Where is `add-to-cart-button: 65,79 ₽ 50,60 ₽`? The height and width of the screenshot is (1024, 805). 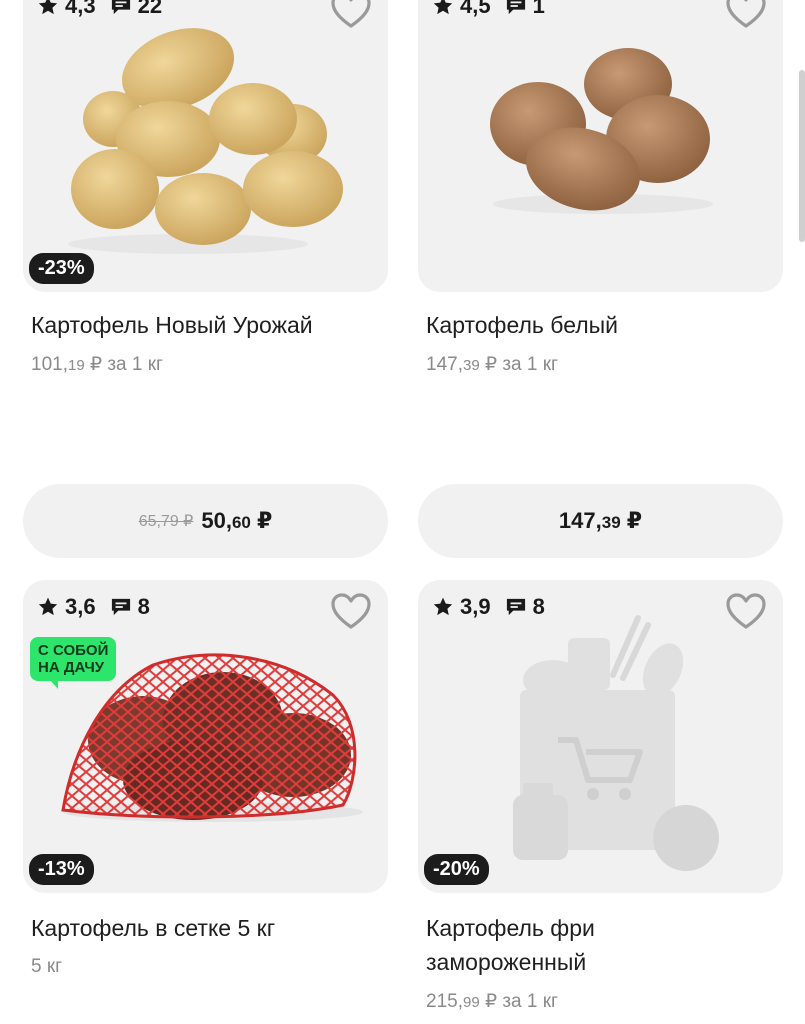 add-to-cart-button: 65,79 ₽ 50,60 ₽ is located at coordinates (205, 521).